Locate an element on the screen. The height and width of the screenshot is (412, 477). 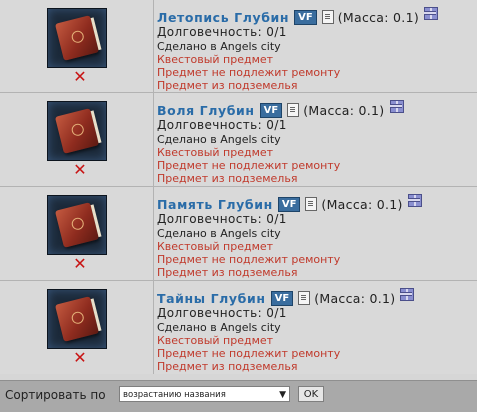
item-title-row: Воля Глубин VF (Масса: 0.1) is located at coordinates (315, 109).